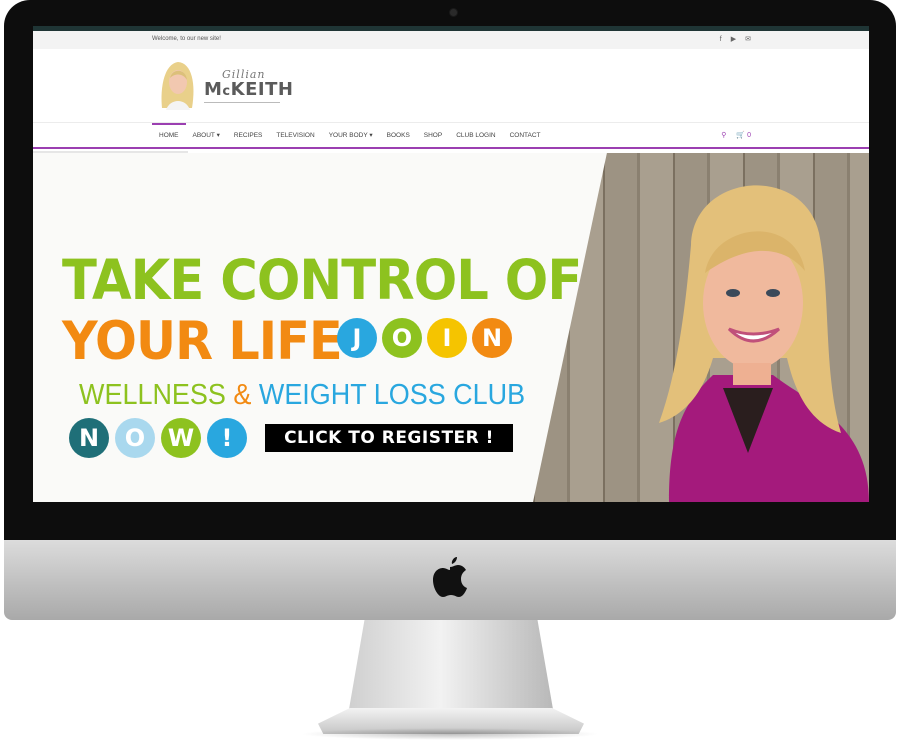 This screenshot has width=900, height=753. I want to click on hero-portrait, so click(764, 343).